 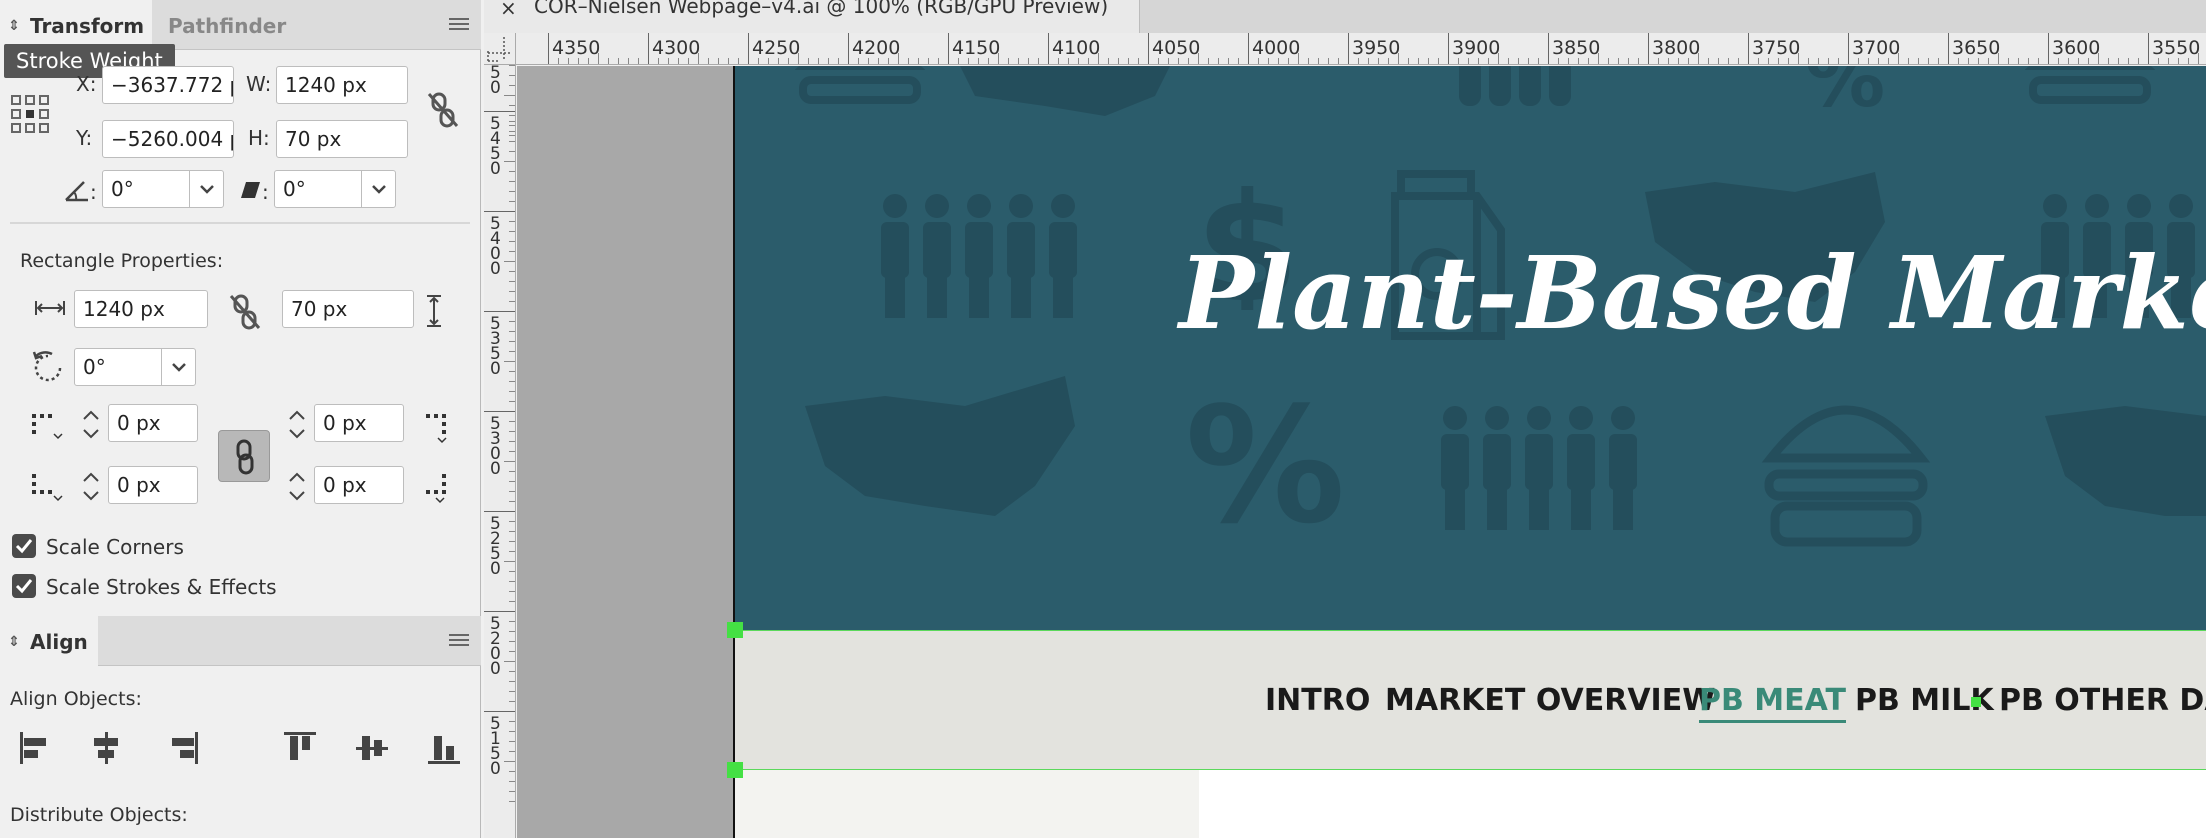 I want to click on align-vertical-center-icon, so click(x=372, y=748).